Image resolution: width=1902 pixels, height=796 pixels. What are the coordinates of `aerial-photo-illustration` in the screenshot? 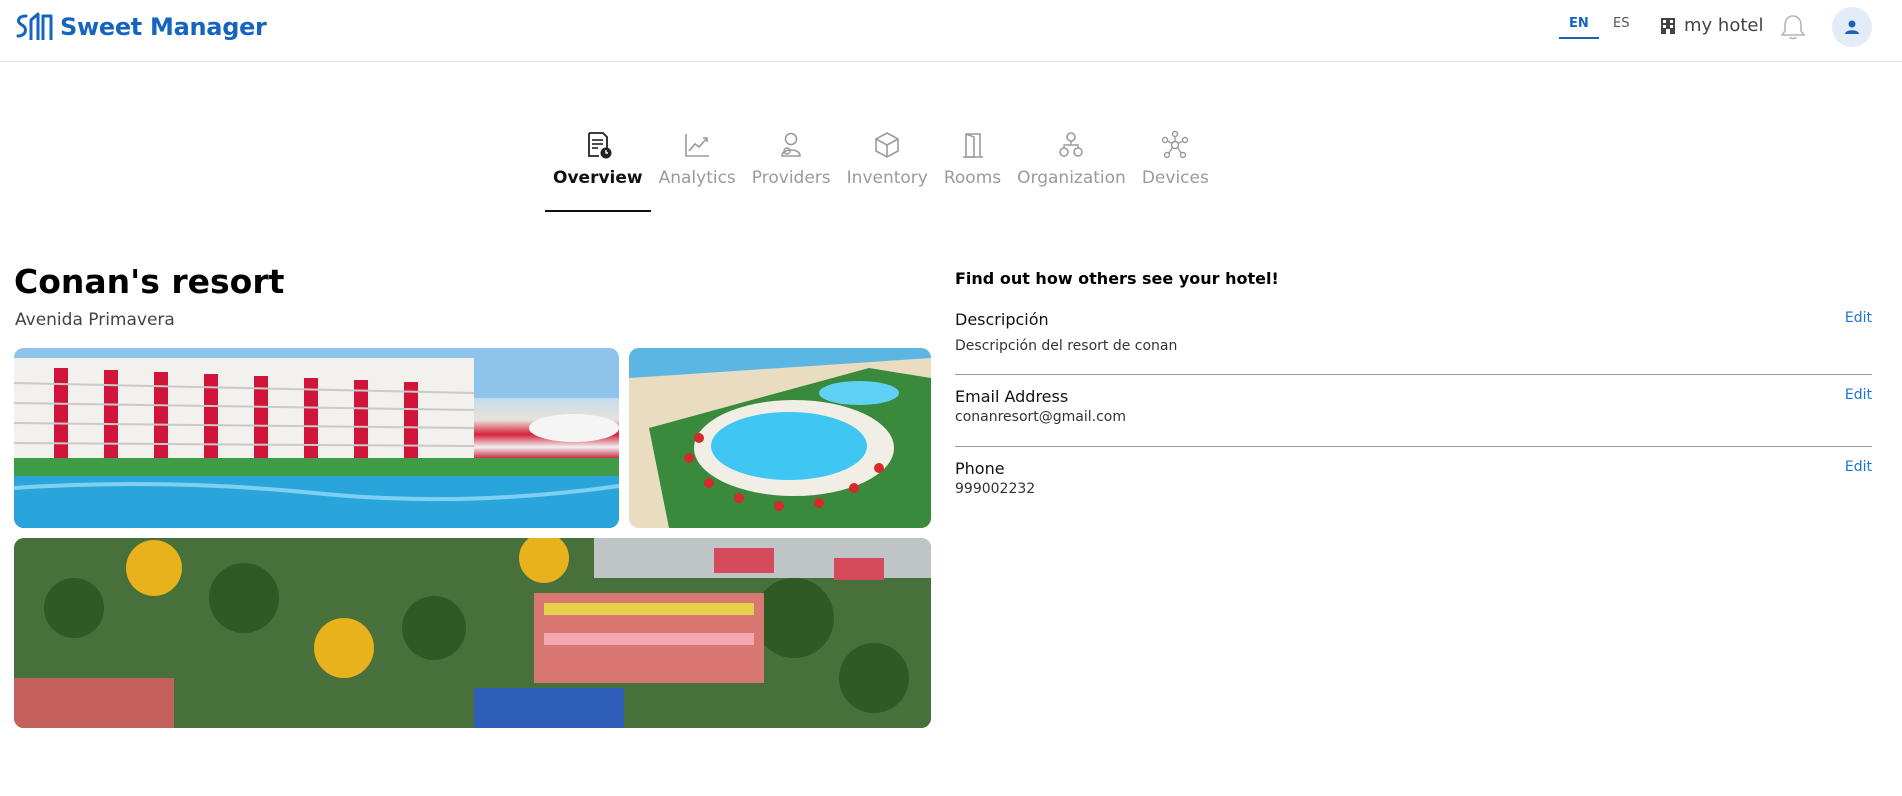 It's located at (472, 633).